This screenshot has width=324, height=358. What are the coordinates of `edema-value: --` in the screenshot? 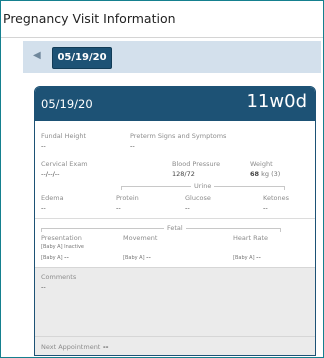 It's located at (43, 208).